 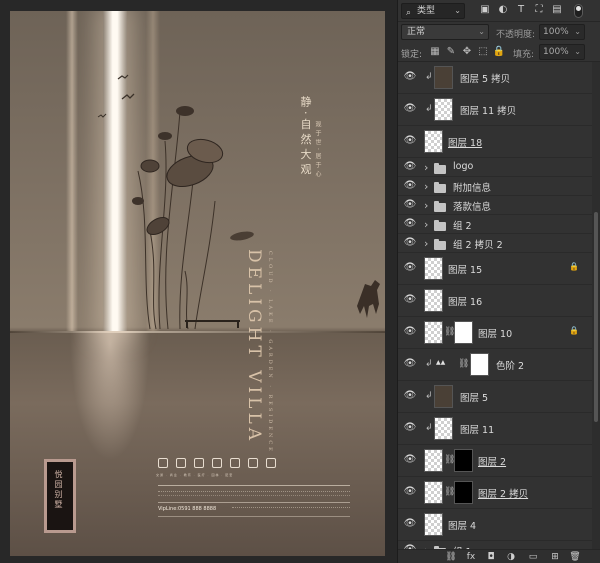 I want to click on lock-pixels-icon: ✎, so click(x=451, y=52).